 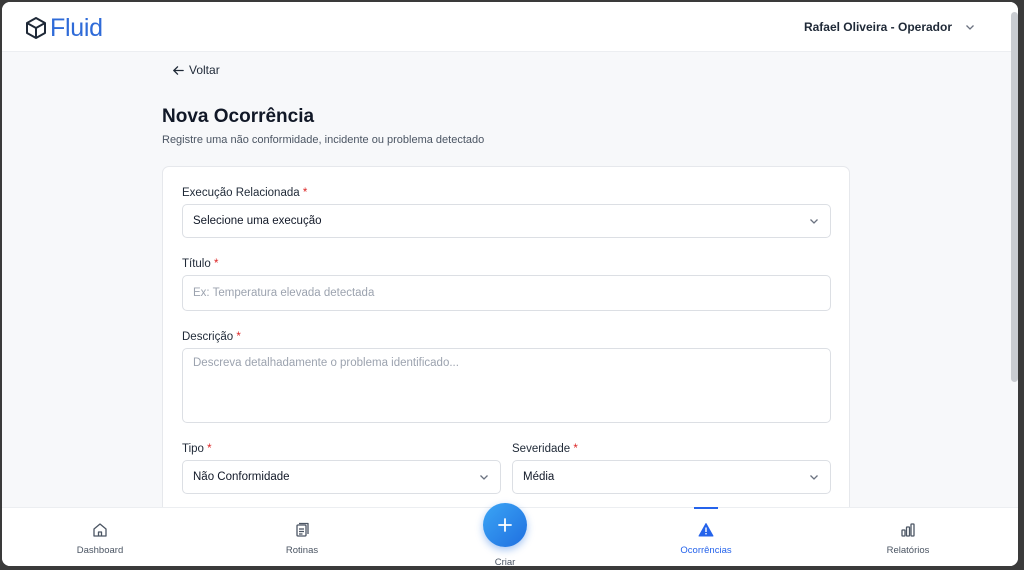 I want to click on severidade-label: Severidade *, so click(x=545, y=449).